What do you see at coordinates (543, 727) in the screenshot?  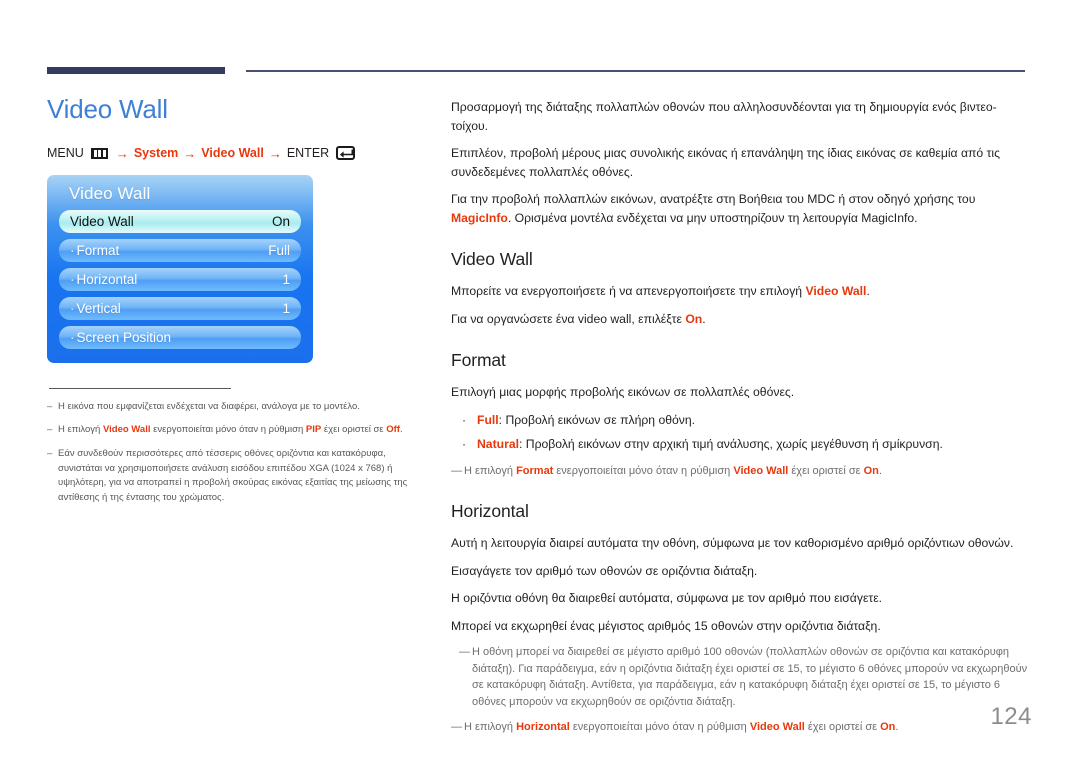 I see `highlighted-term: Horizontal` at bounding box center [543, 727].